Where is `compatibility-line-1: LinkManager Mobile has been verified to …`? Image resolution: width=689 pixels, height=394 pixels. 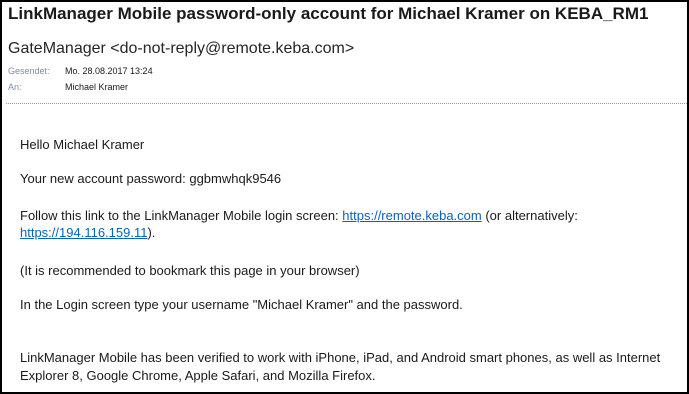 compatibility-line-1: LinkManager Mobile has been verified to … is located at coordinates (340, 357).